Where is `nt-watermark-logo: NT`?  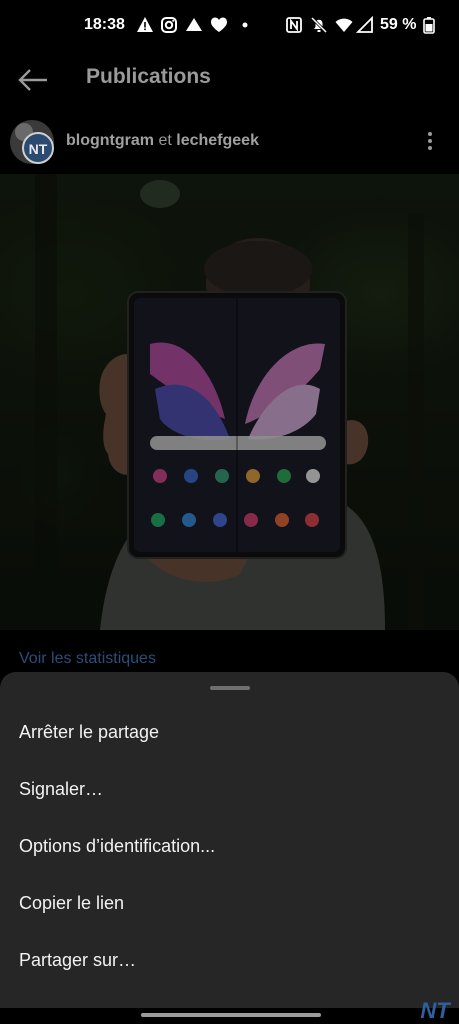
nt-watermark-logo: NT is located at coordinates (435, 1010).